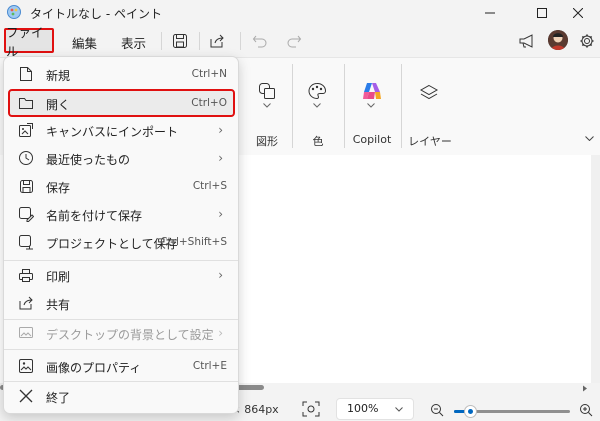 The image size is (600, 421). Describe the element at coordinates (96, 14) in the screenshot. I see `window-title: タイトルなし - ペイント` at that location.